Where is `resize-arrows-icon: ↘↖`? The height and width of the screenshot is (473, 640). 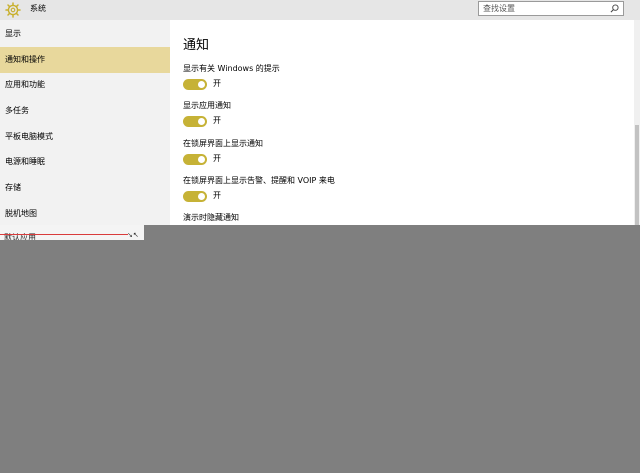 resize-arrows-icon: ↘↖ is located at coordinates (133, 235).